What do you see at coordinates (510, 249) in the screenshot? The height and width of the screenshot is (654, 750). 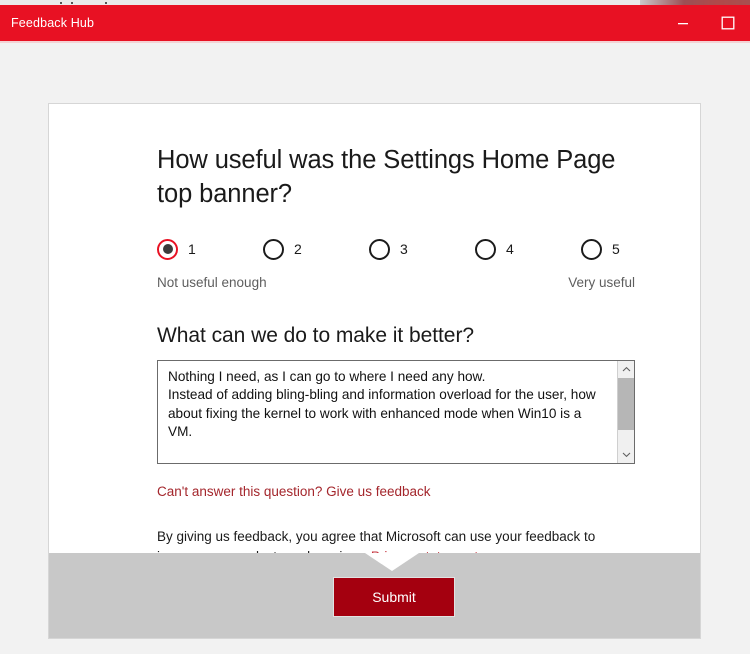 I see `rating-option-4-label: 4` at bounding box center [510, 249].